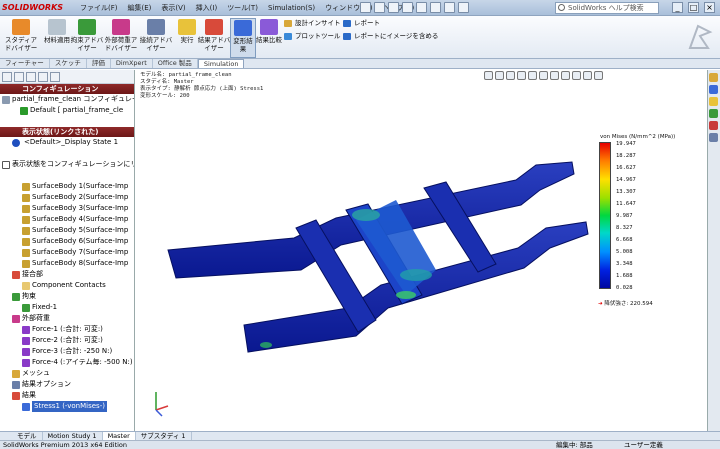  Describe the element at coordinates (625, 304) in the screenshot. I see `yield-strength: ➜ 降伏強さ: 220.594` at that location.